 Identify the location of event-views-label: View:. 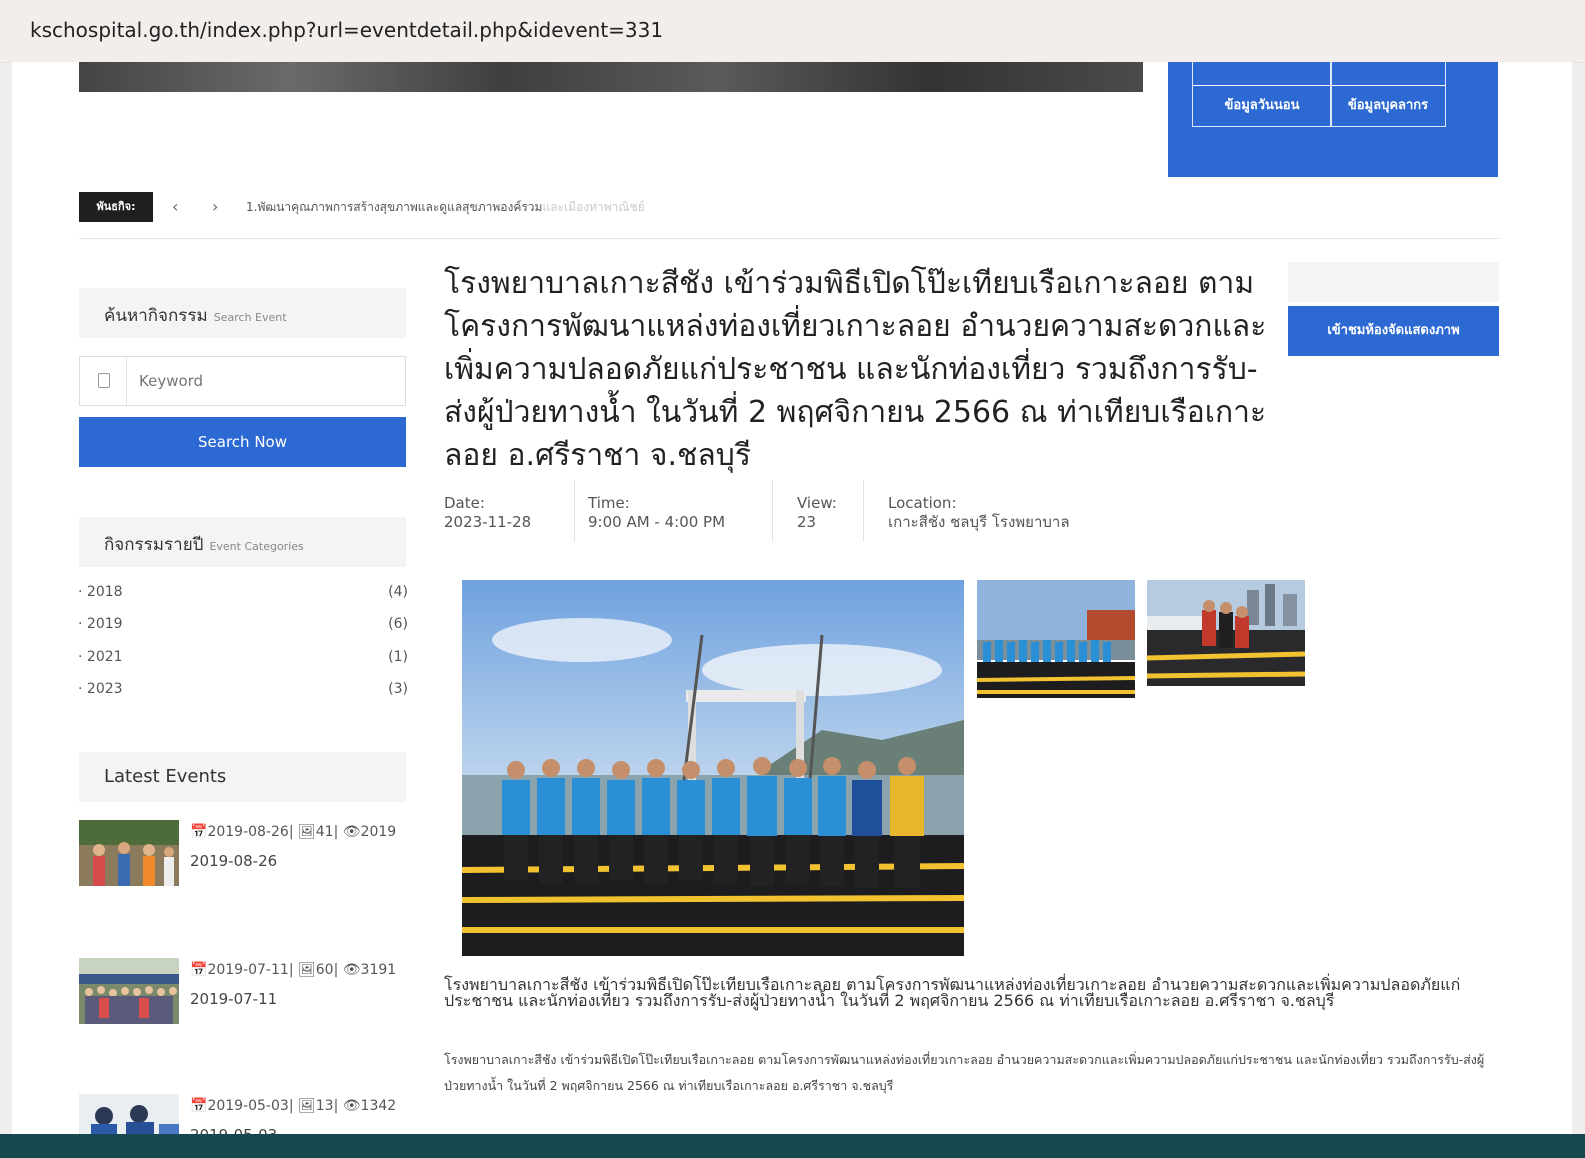
(817, 503).